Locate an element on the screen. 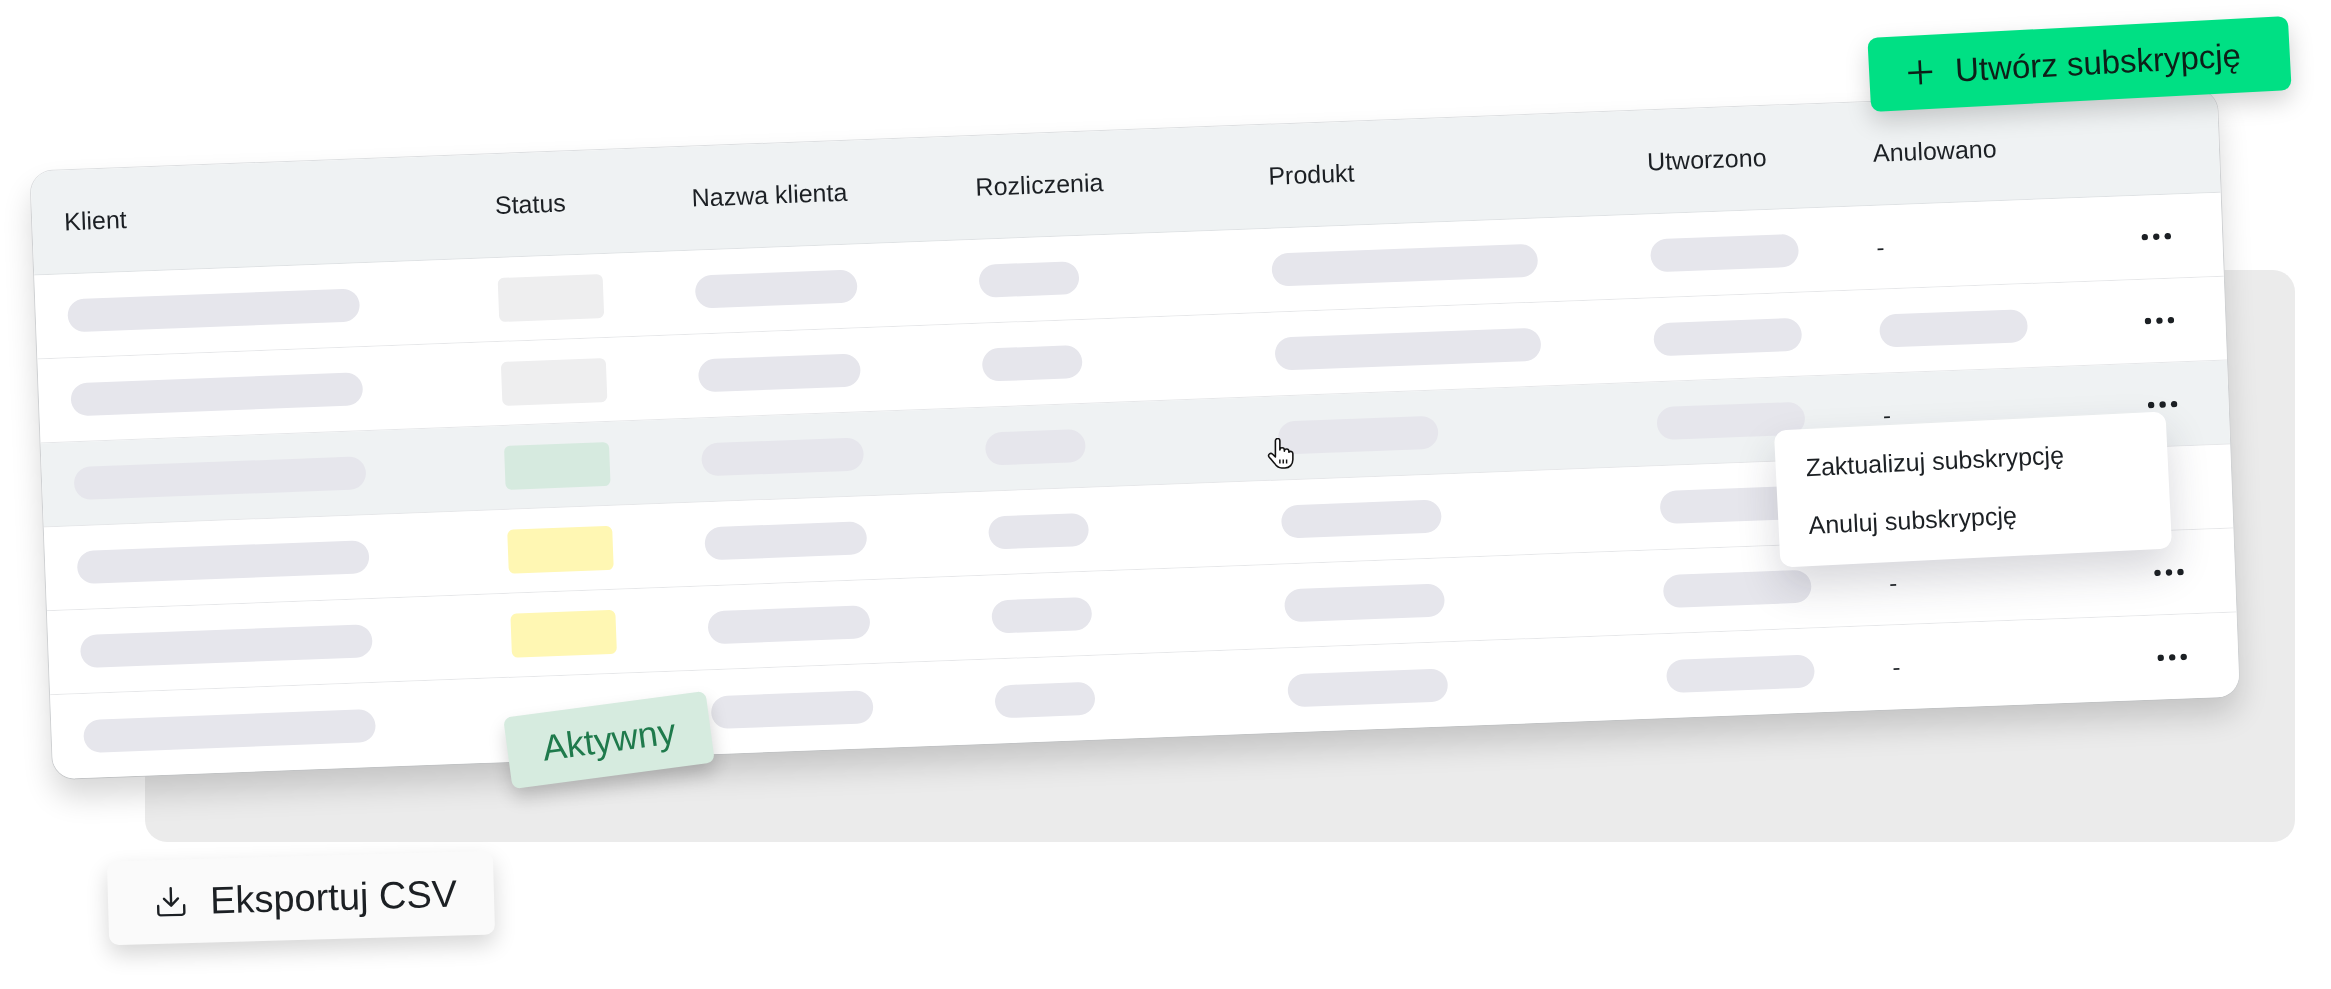  column-header: Anulowano is located at coordinates (1935, 151).